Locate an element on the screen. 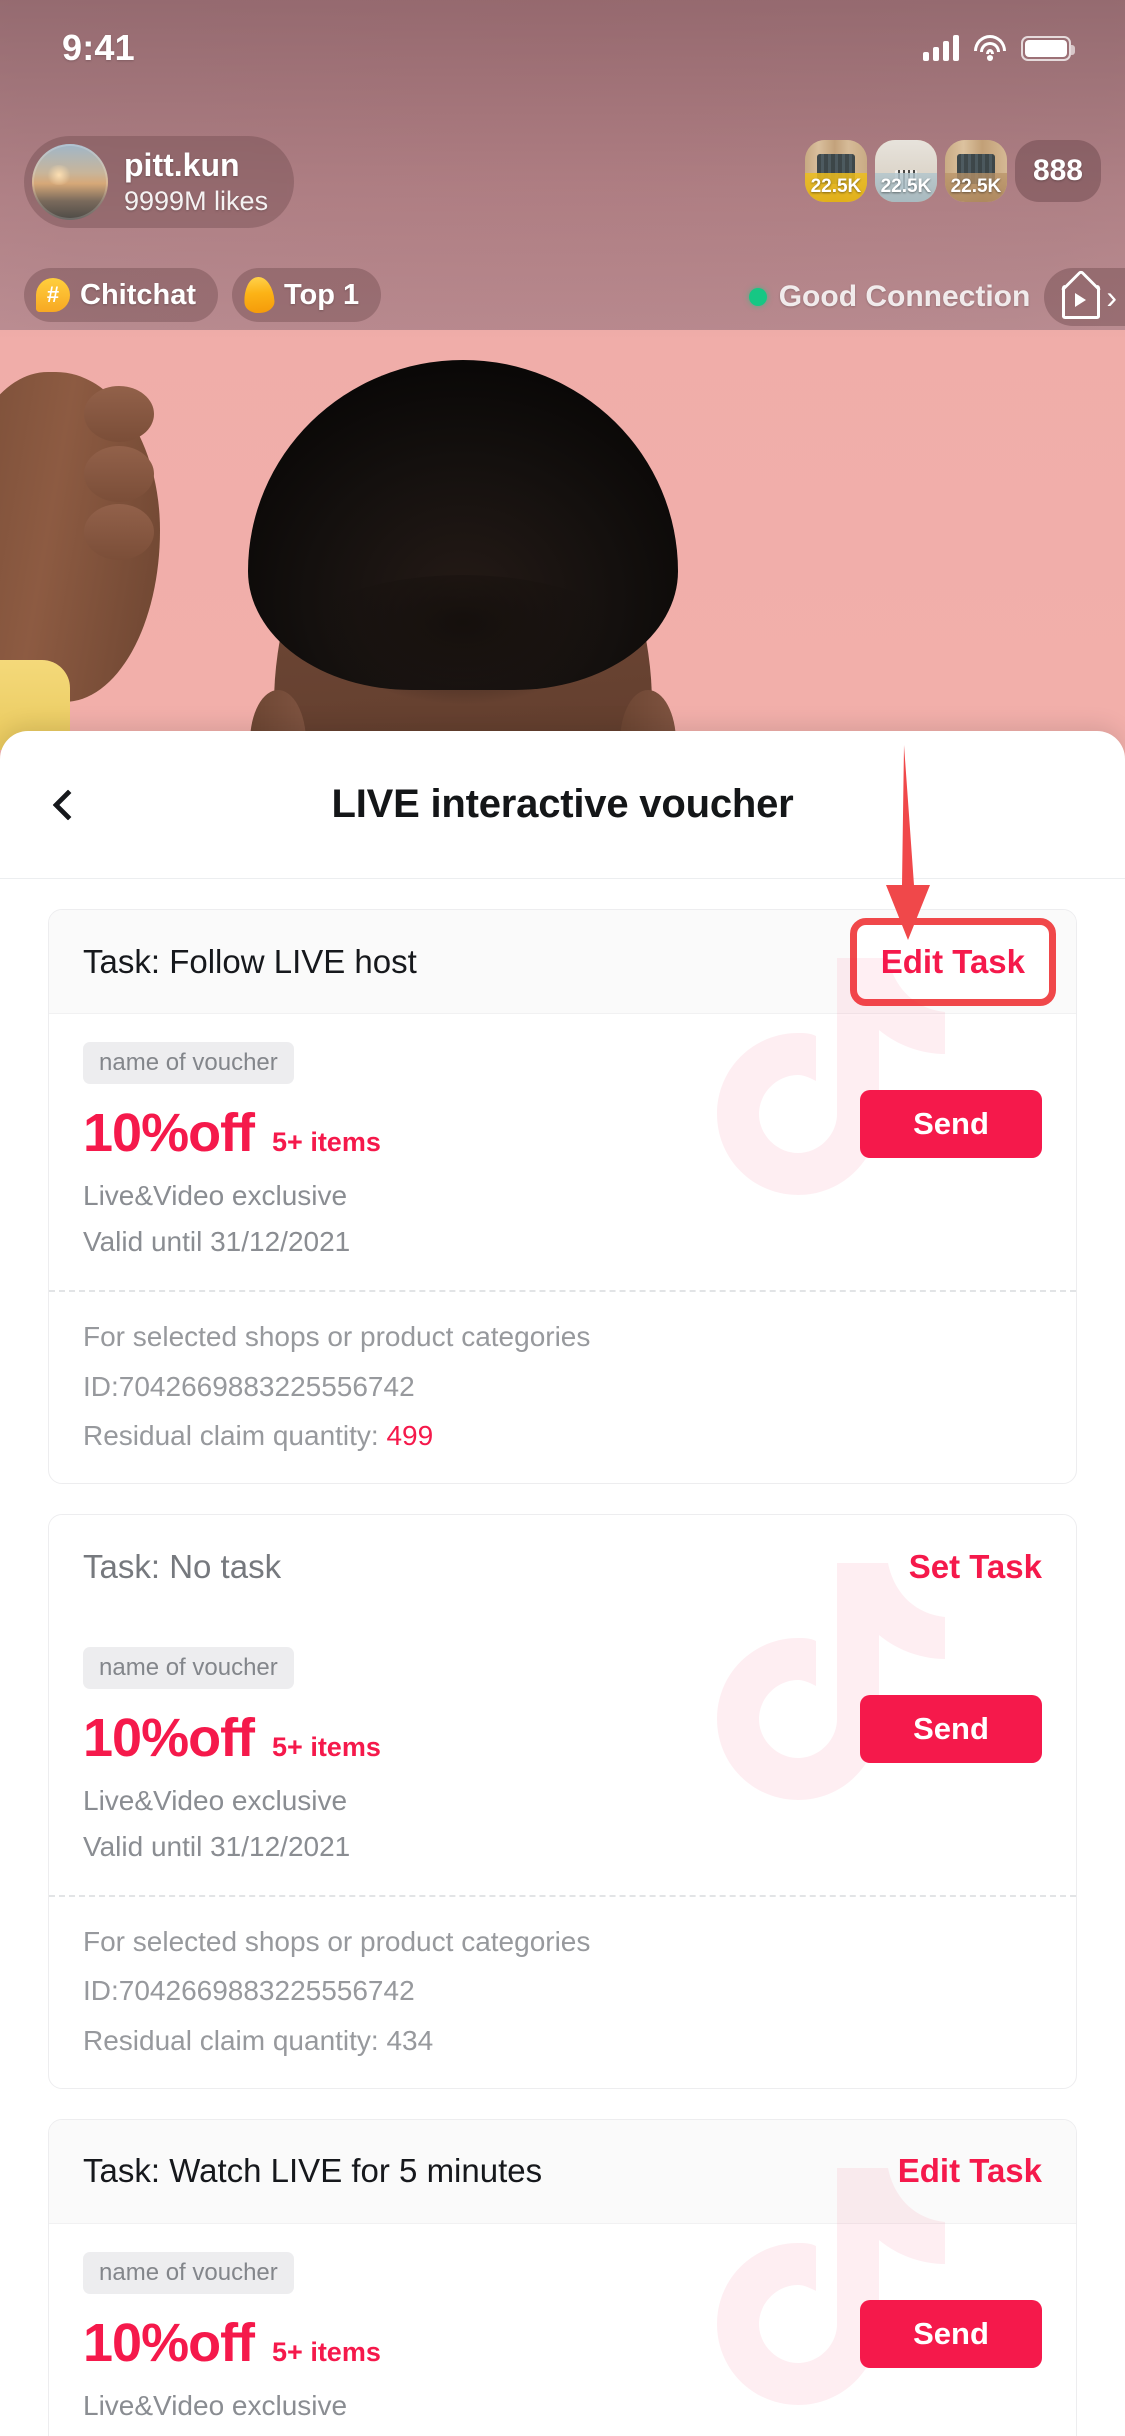 The width and height of the screenshot is (1125, 2436). voucher-card-header: Task: Watch LIVE for 5 minutes Edit Task is located at coordinates (562, 2171).